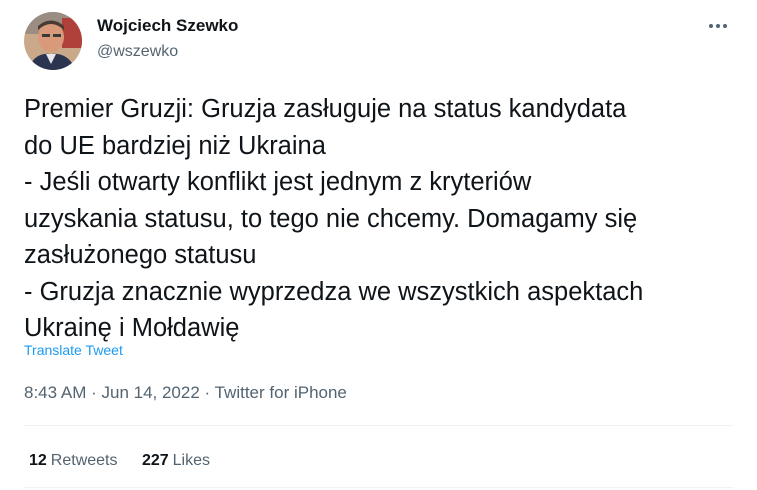  Describe the element at coordinates (150, 392) in the screenshot. I see `tweet-date: Jun 14, 2022` at that location.